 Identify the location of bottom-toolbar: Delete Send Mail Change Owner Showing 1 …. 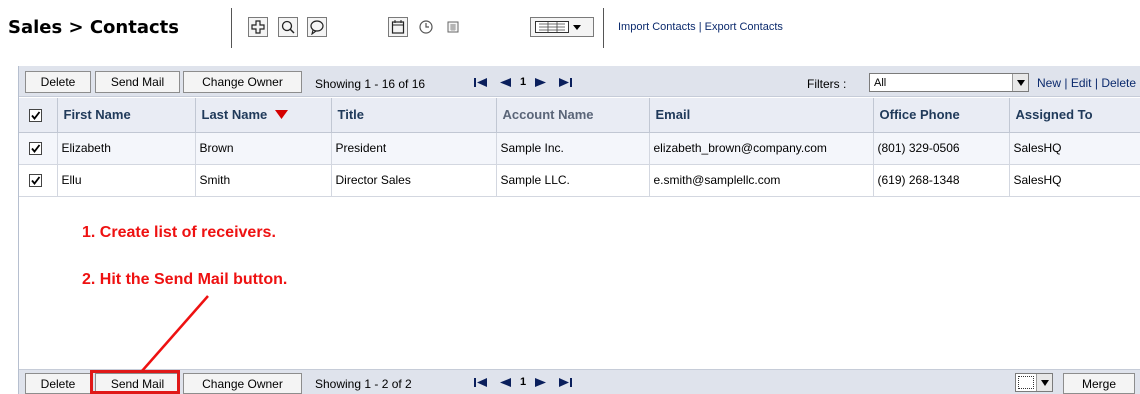
(579, 381).